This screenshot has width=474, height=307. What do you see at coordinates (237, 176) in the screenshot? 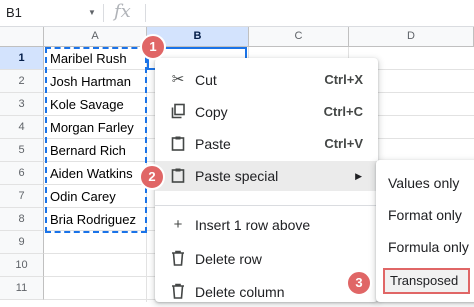
I see `menu-item-label: Paste special` at bounding box center [237, 176].